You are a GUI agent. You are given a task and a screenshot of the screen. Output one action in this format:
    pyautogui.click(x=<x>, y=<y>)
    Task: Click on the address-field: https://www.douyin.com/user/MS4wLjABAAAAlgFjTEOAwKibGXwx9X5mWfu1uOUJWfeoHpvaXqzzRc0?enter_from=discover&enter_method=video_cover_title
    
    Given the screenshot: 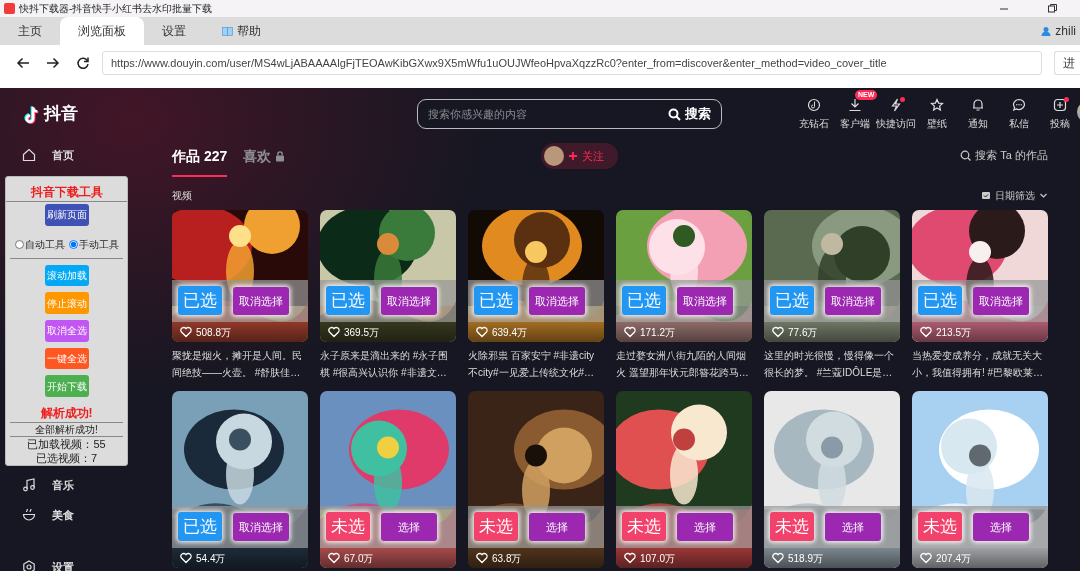 What is the action you would take?
    pyautogui.click(x=572, y=62)
    